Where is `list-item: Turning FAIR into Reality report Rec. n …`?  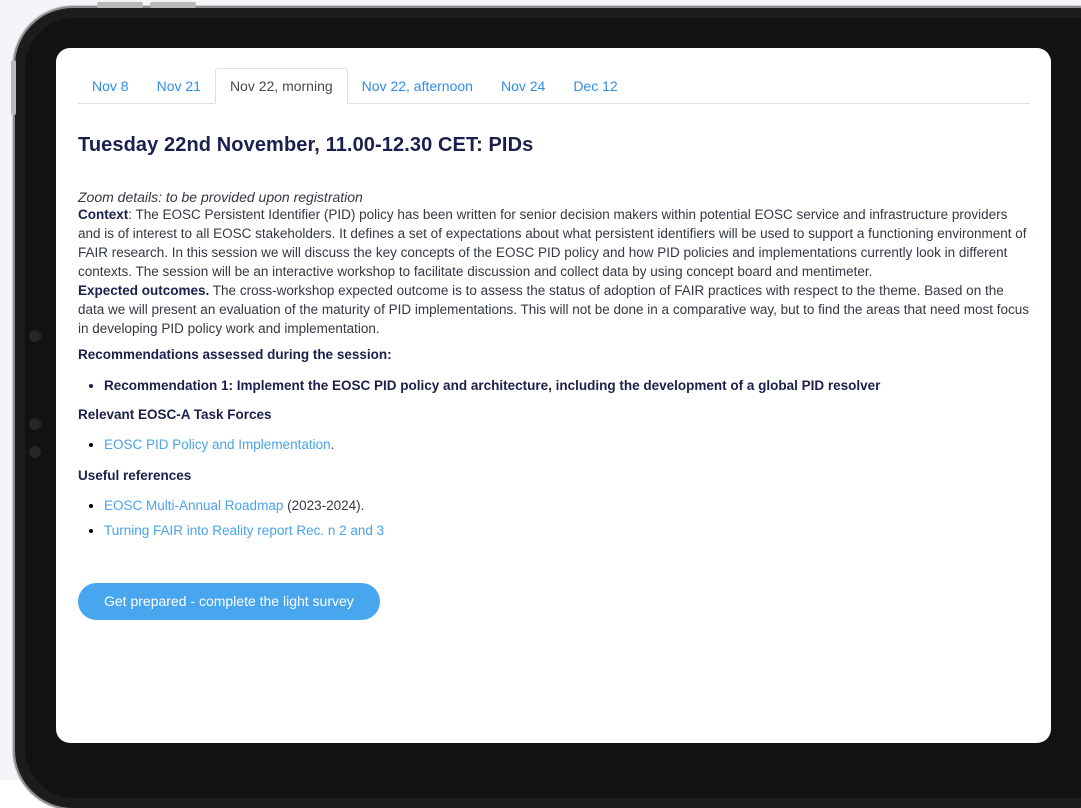 list-item: Turning FAIR into Reality report Rec. n … is located at coordinates (567, 530).